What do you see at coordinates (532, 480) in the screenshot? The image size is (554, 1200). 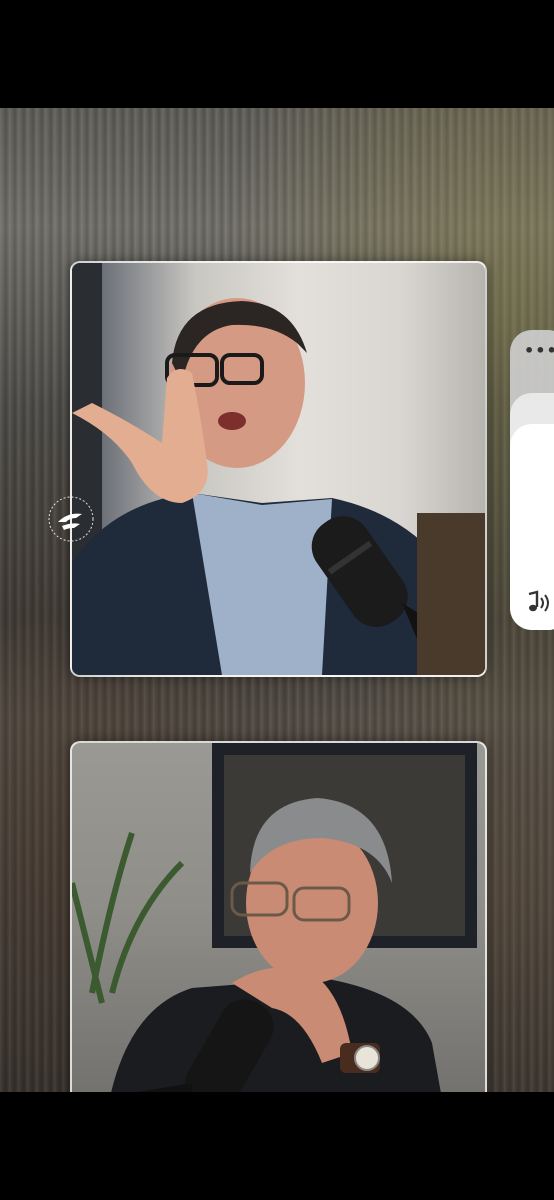 I see `volume-slider: •••` at bounding box center [532, 480].